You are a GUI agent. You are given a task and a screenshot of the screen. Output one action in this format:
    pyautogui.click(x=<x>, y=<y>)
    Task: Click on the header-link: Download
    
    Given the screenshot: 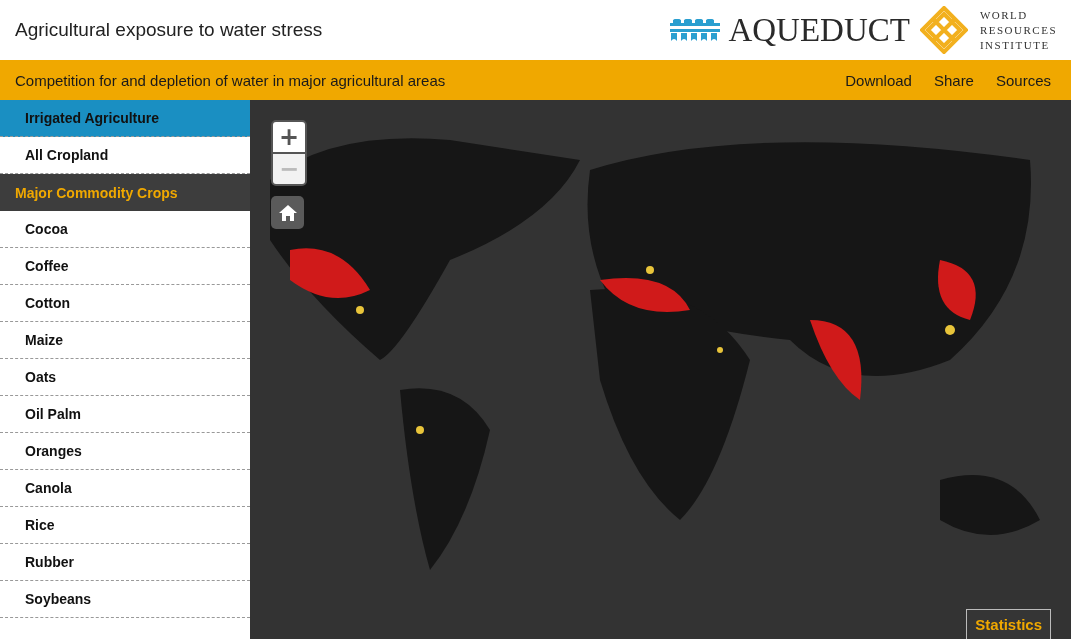 What is the action you would take?
    pyautogui.click(x=878, y=80)
    